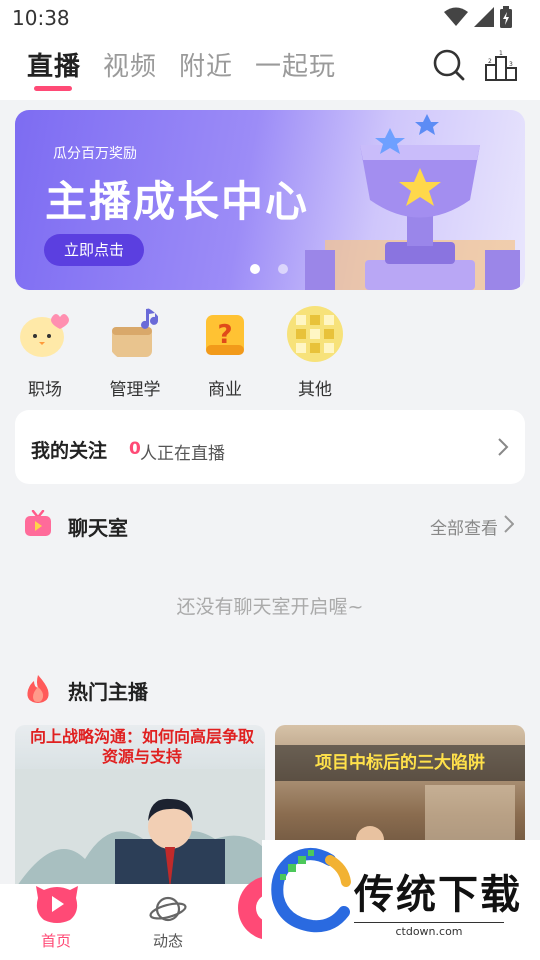  Describe the element at coordinates (177, 201) in the screenshot. I see `banner-title: 主播成长中心` at that location.